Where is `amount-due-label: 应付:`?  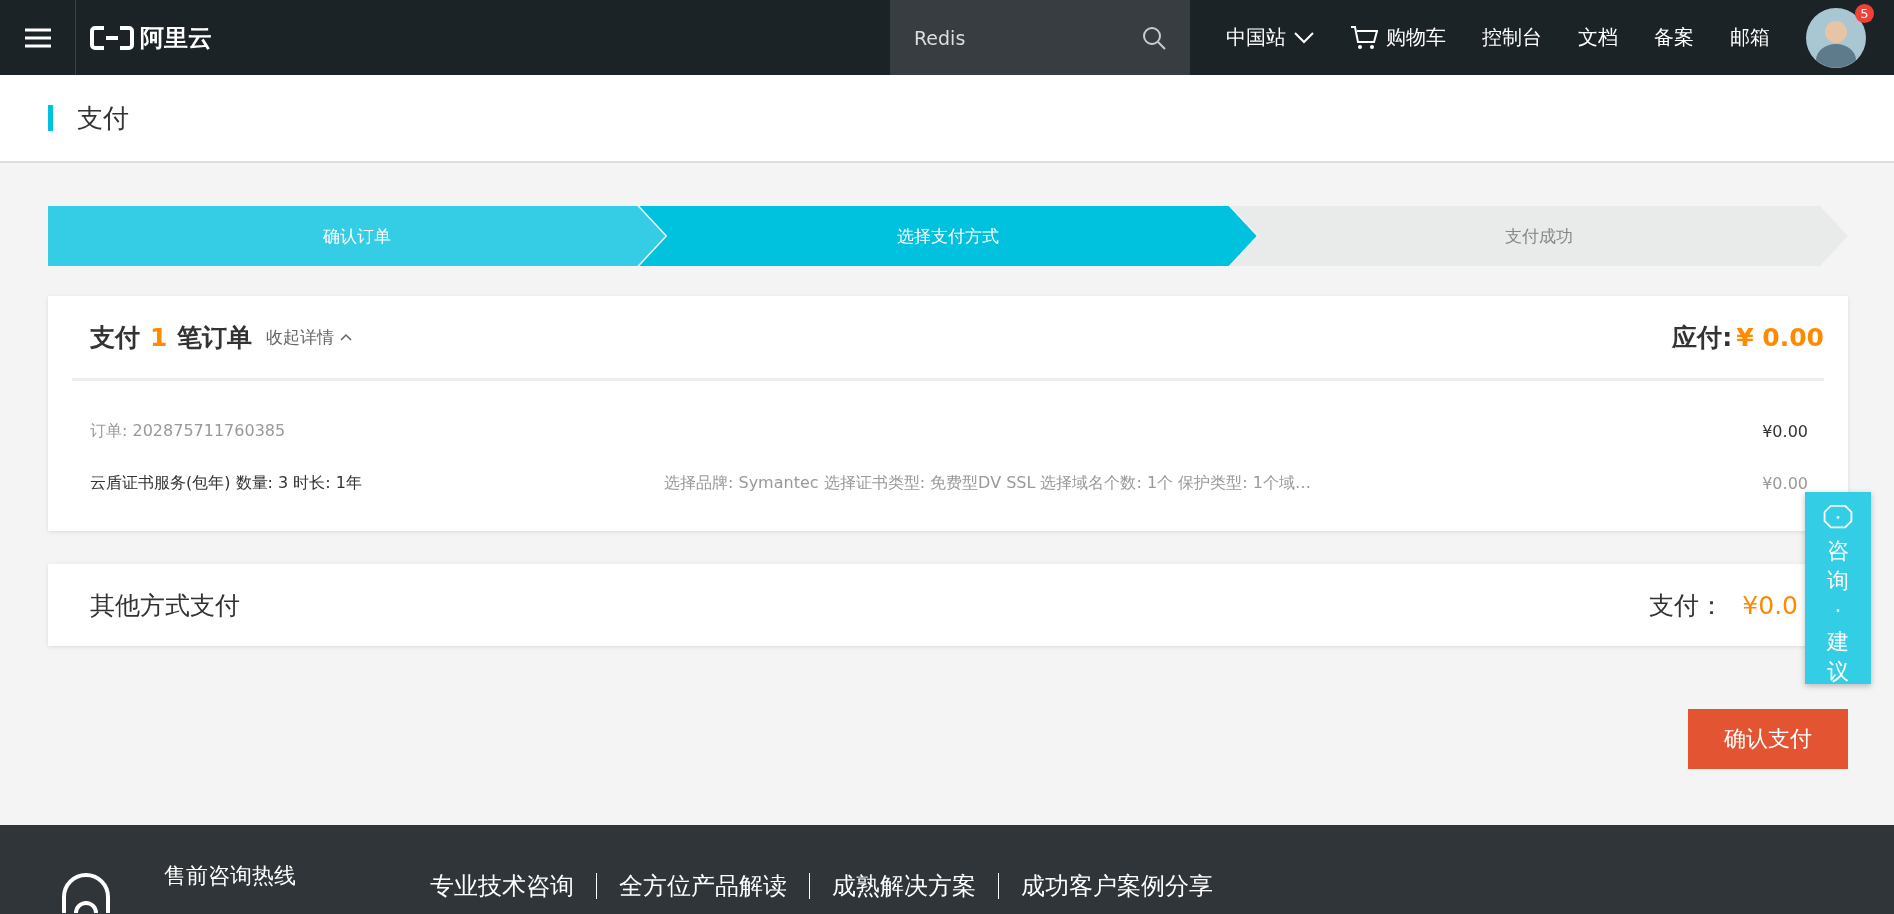 amount-due-label: 应付: is located at coordinates (1702, 337).